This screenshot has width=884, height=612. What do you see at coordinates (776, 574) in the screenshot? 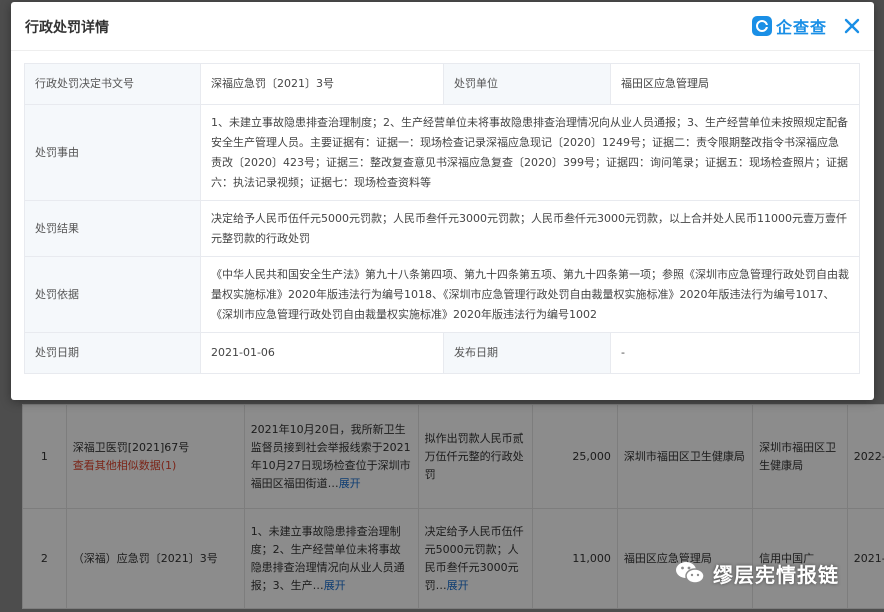
I see `watermark-text: 缪层宪情报链` at bounding box center [776, 574].